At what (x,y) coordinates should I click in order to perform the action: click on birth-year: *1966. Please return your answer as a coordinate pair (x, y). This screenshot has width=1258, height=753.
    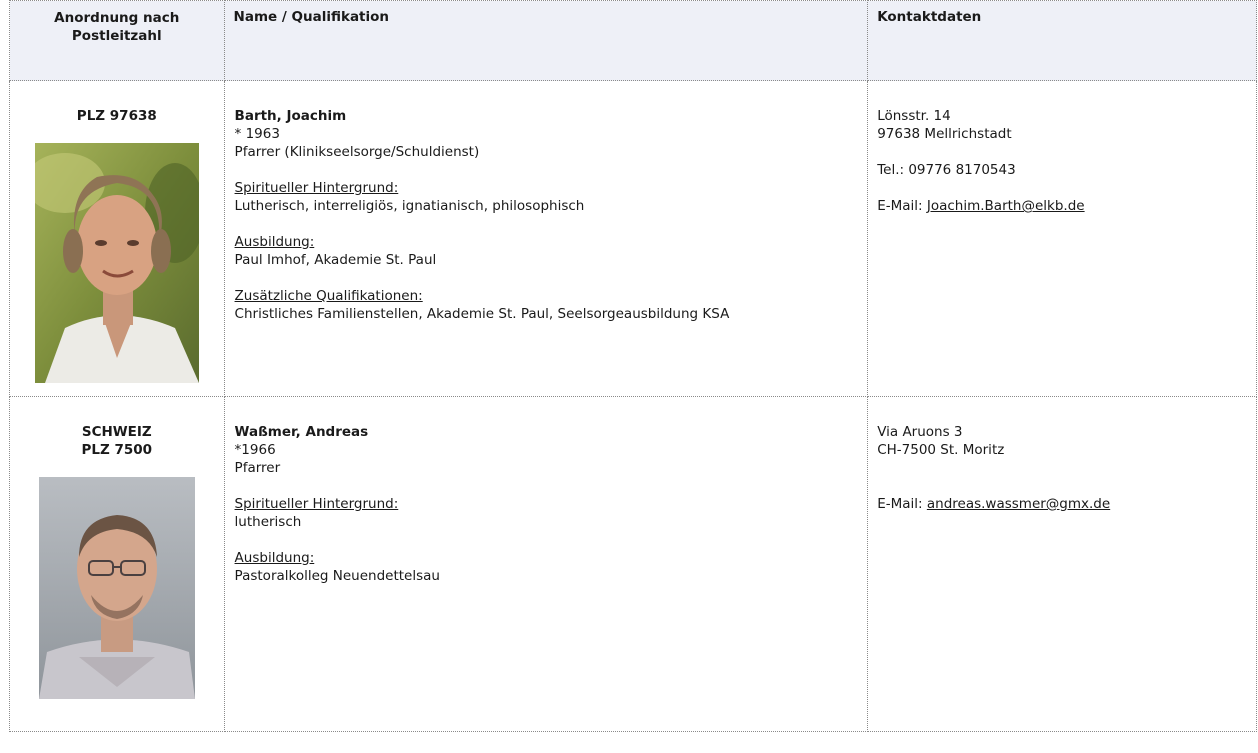
    Looking at the image, I should click on (255, 450).